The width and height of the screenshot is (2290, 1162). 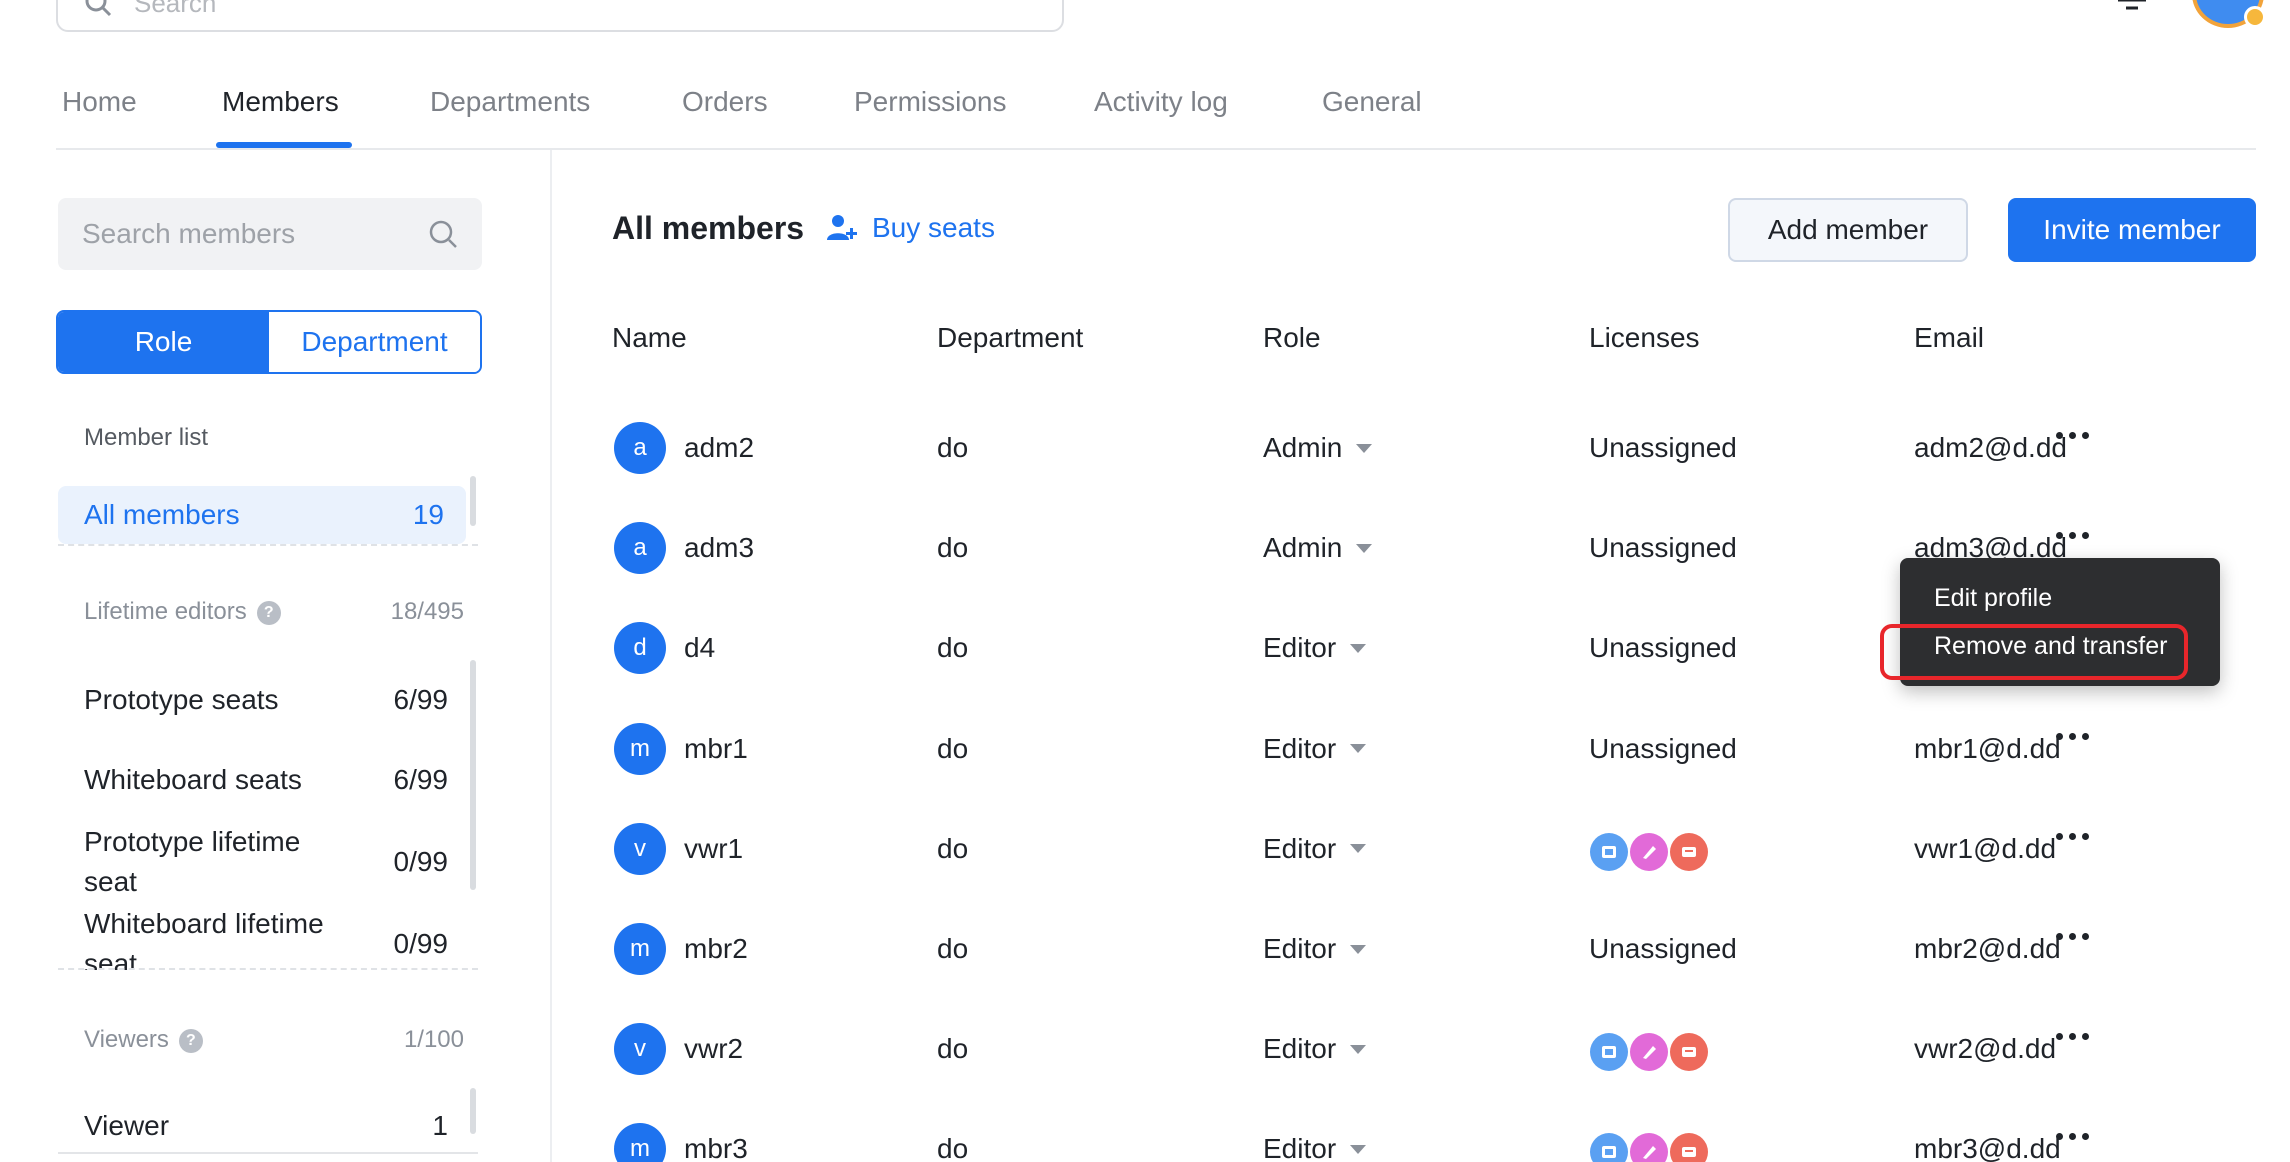 What do you see at coordinates (146, 437) in the screenshot?
I see `member-list-heading: Member list` at bounding box center [146, 437].